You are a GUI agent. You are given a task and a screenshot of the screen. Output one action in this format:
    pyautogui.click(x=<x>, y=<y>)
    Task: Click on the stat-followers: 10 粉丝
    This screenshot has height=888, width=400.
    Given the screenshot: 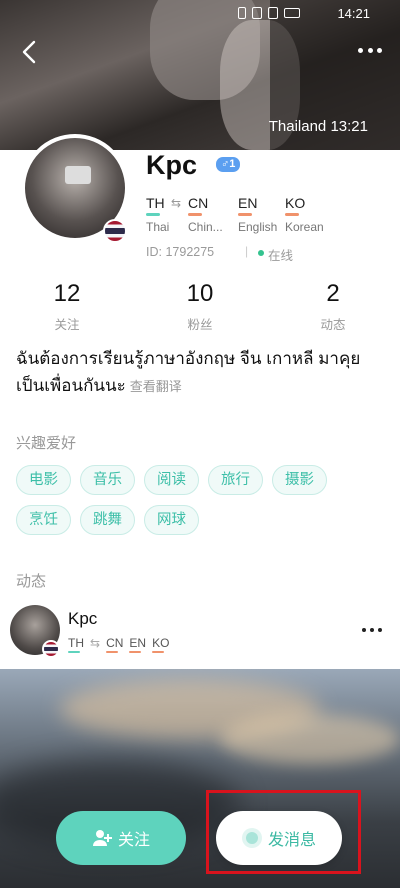 What is the action you would take?
    pyautogui.click(x=200, y=306)
    